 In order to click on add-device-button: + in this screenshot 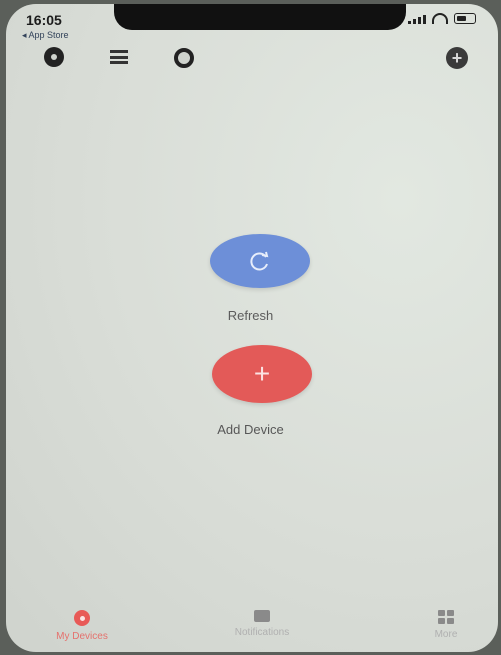, I will do `click(262, 374)`.